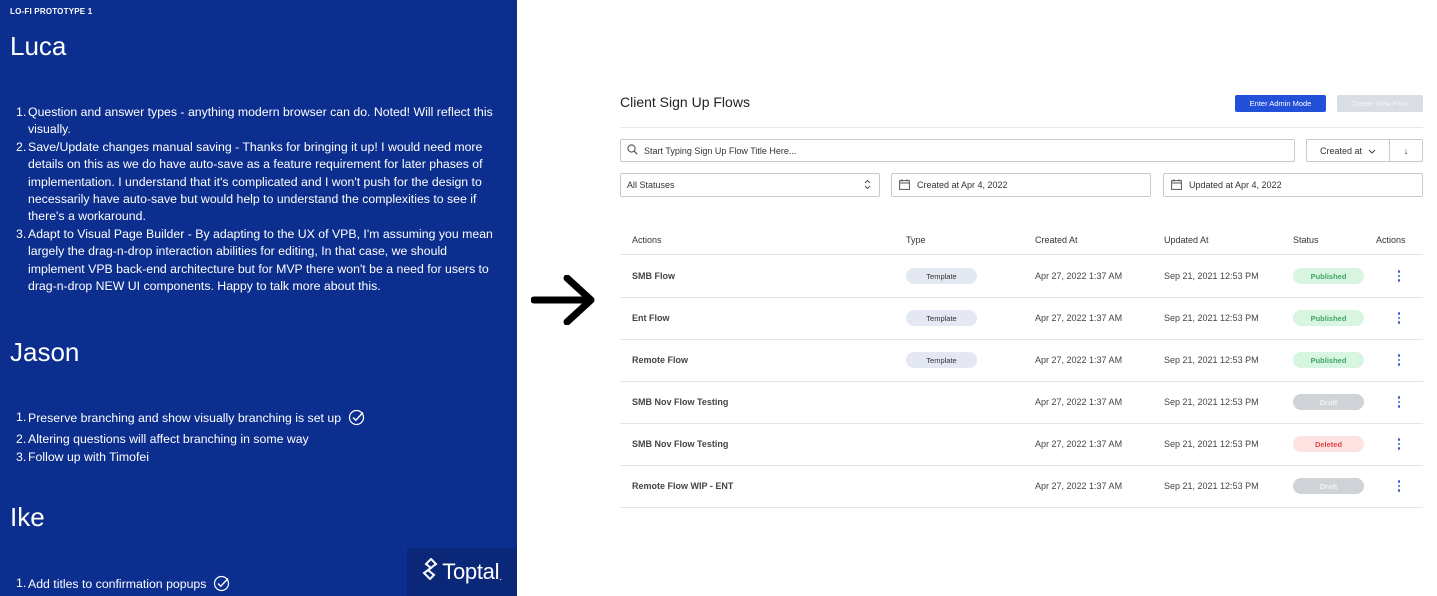 Image resolution: width=1437 pixels, height=596 pixels. What do you see at coordinates (651, 318) in the screenshot?
I see `flow-name: Ent Flow` at bounding box center [651, 318].